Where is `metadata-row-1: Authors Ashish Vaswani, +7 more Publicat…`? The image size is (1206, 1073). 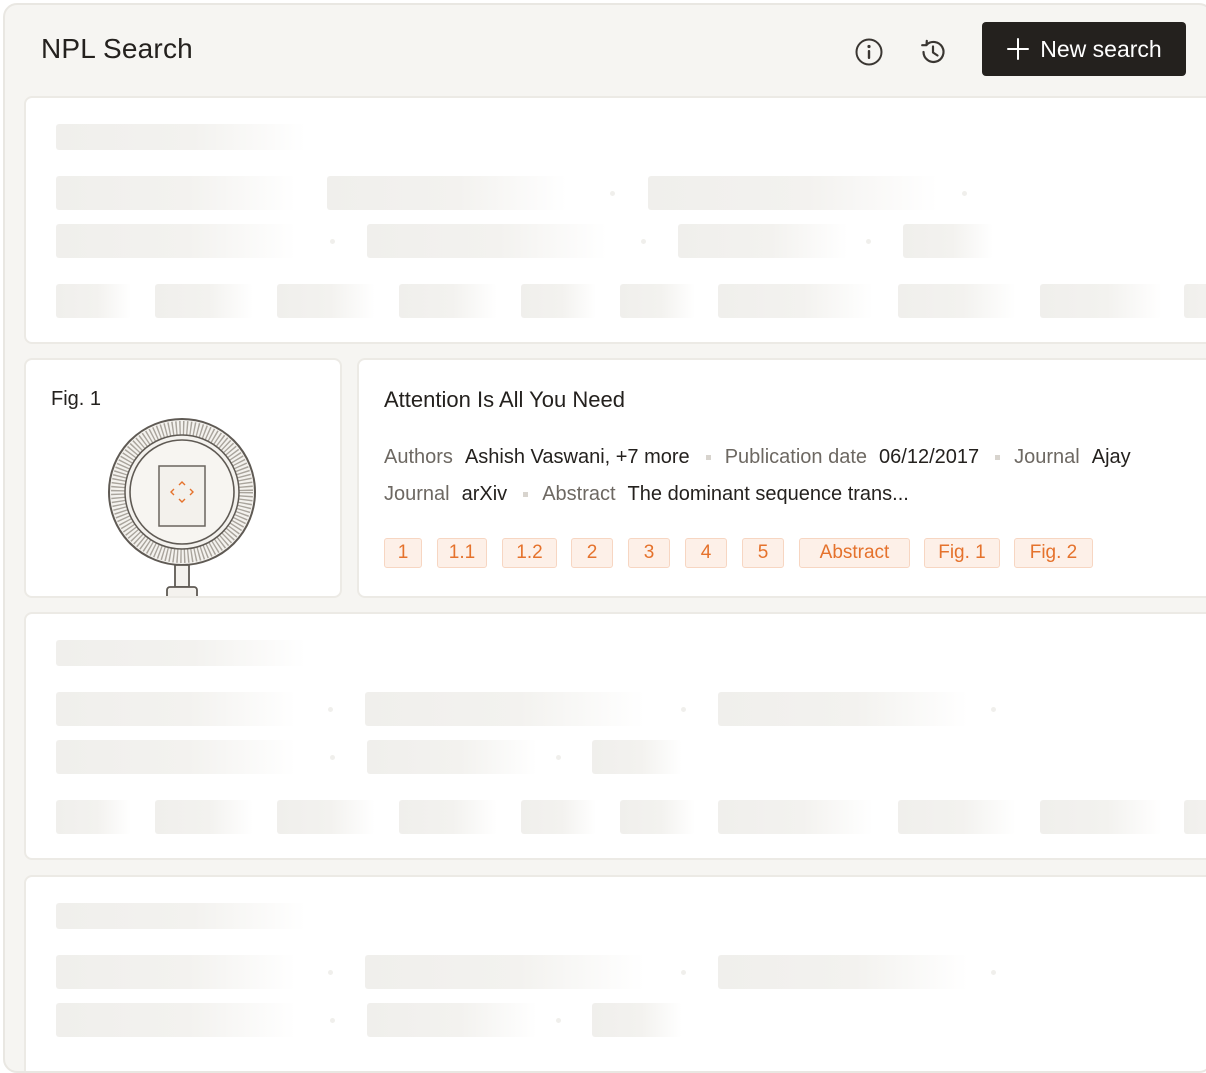
metadata-row-1: Authors Ashish Vaswani, +7 more Publicat… is located at coordinates (764, 457).